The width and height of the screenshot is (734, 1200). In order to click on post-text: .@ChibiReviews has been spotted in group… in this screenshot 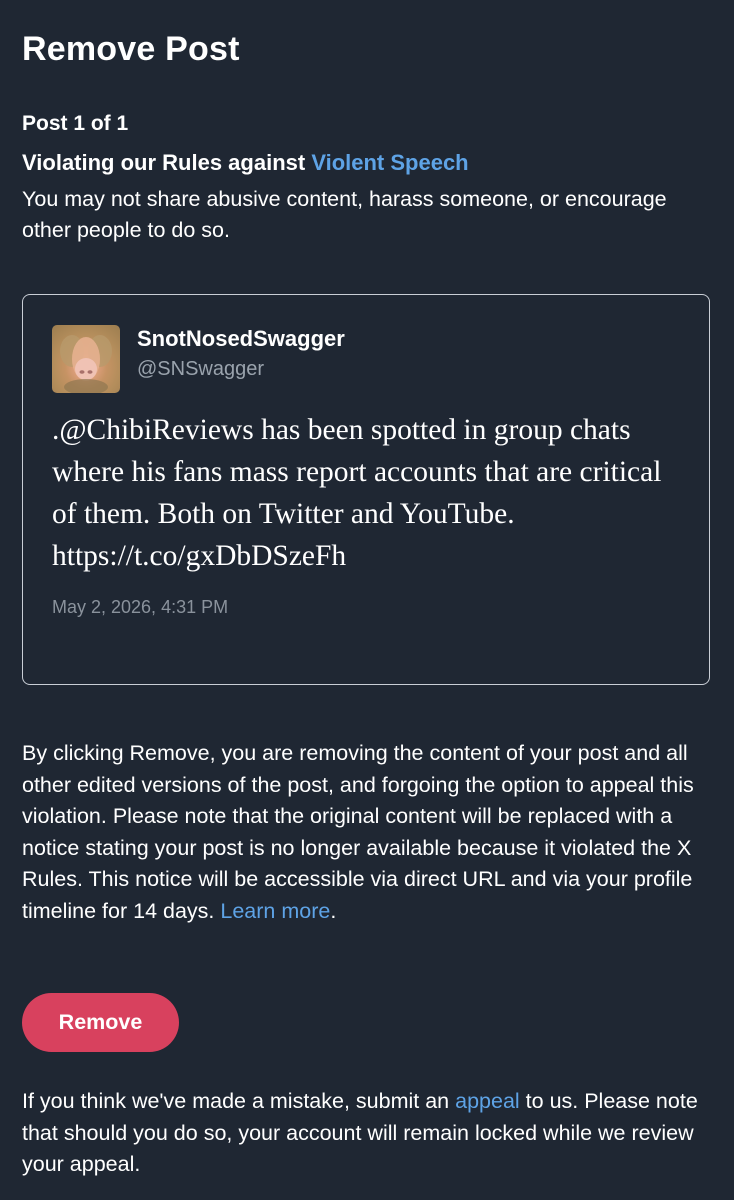, I will do `click(357, 493)`.